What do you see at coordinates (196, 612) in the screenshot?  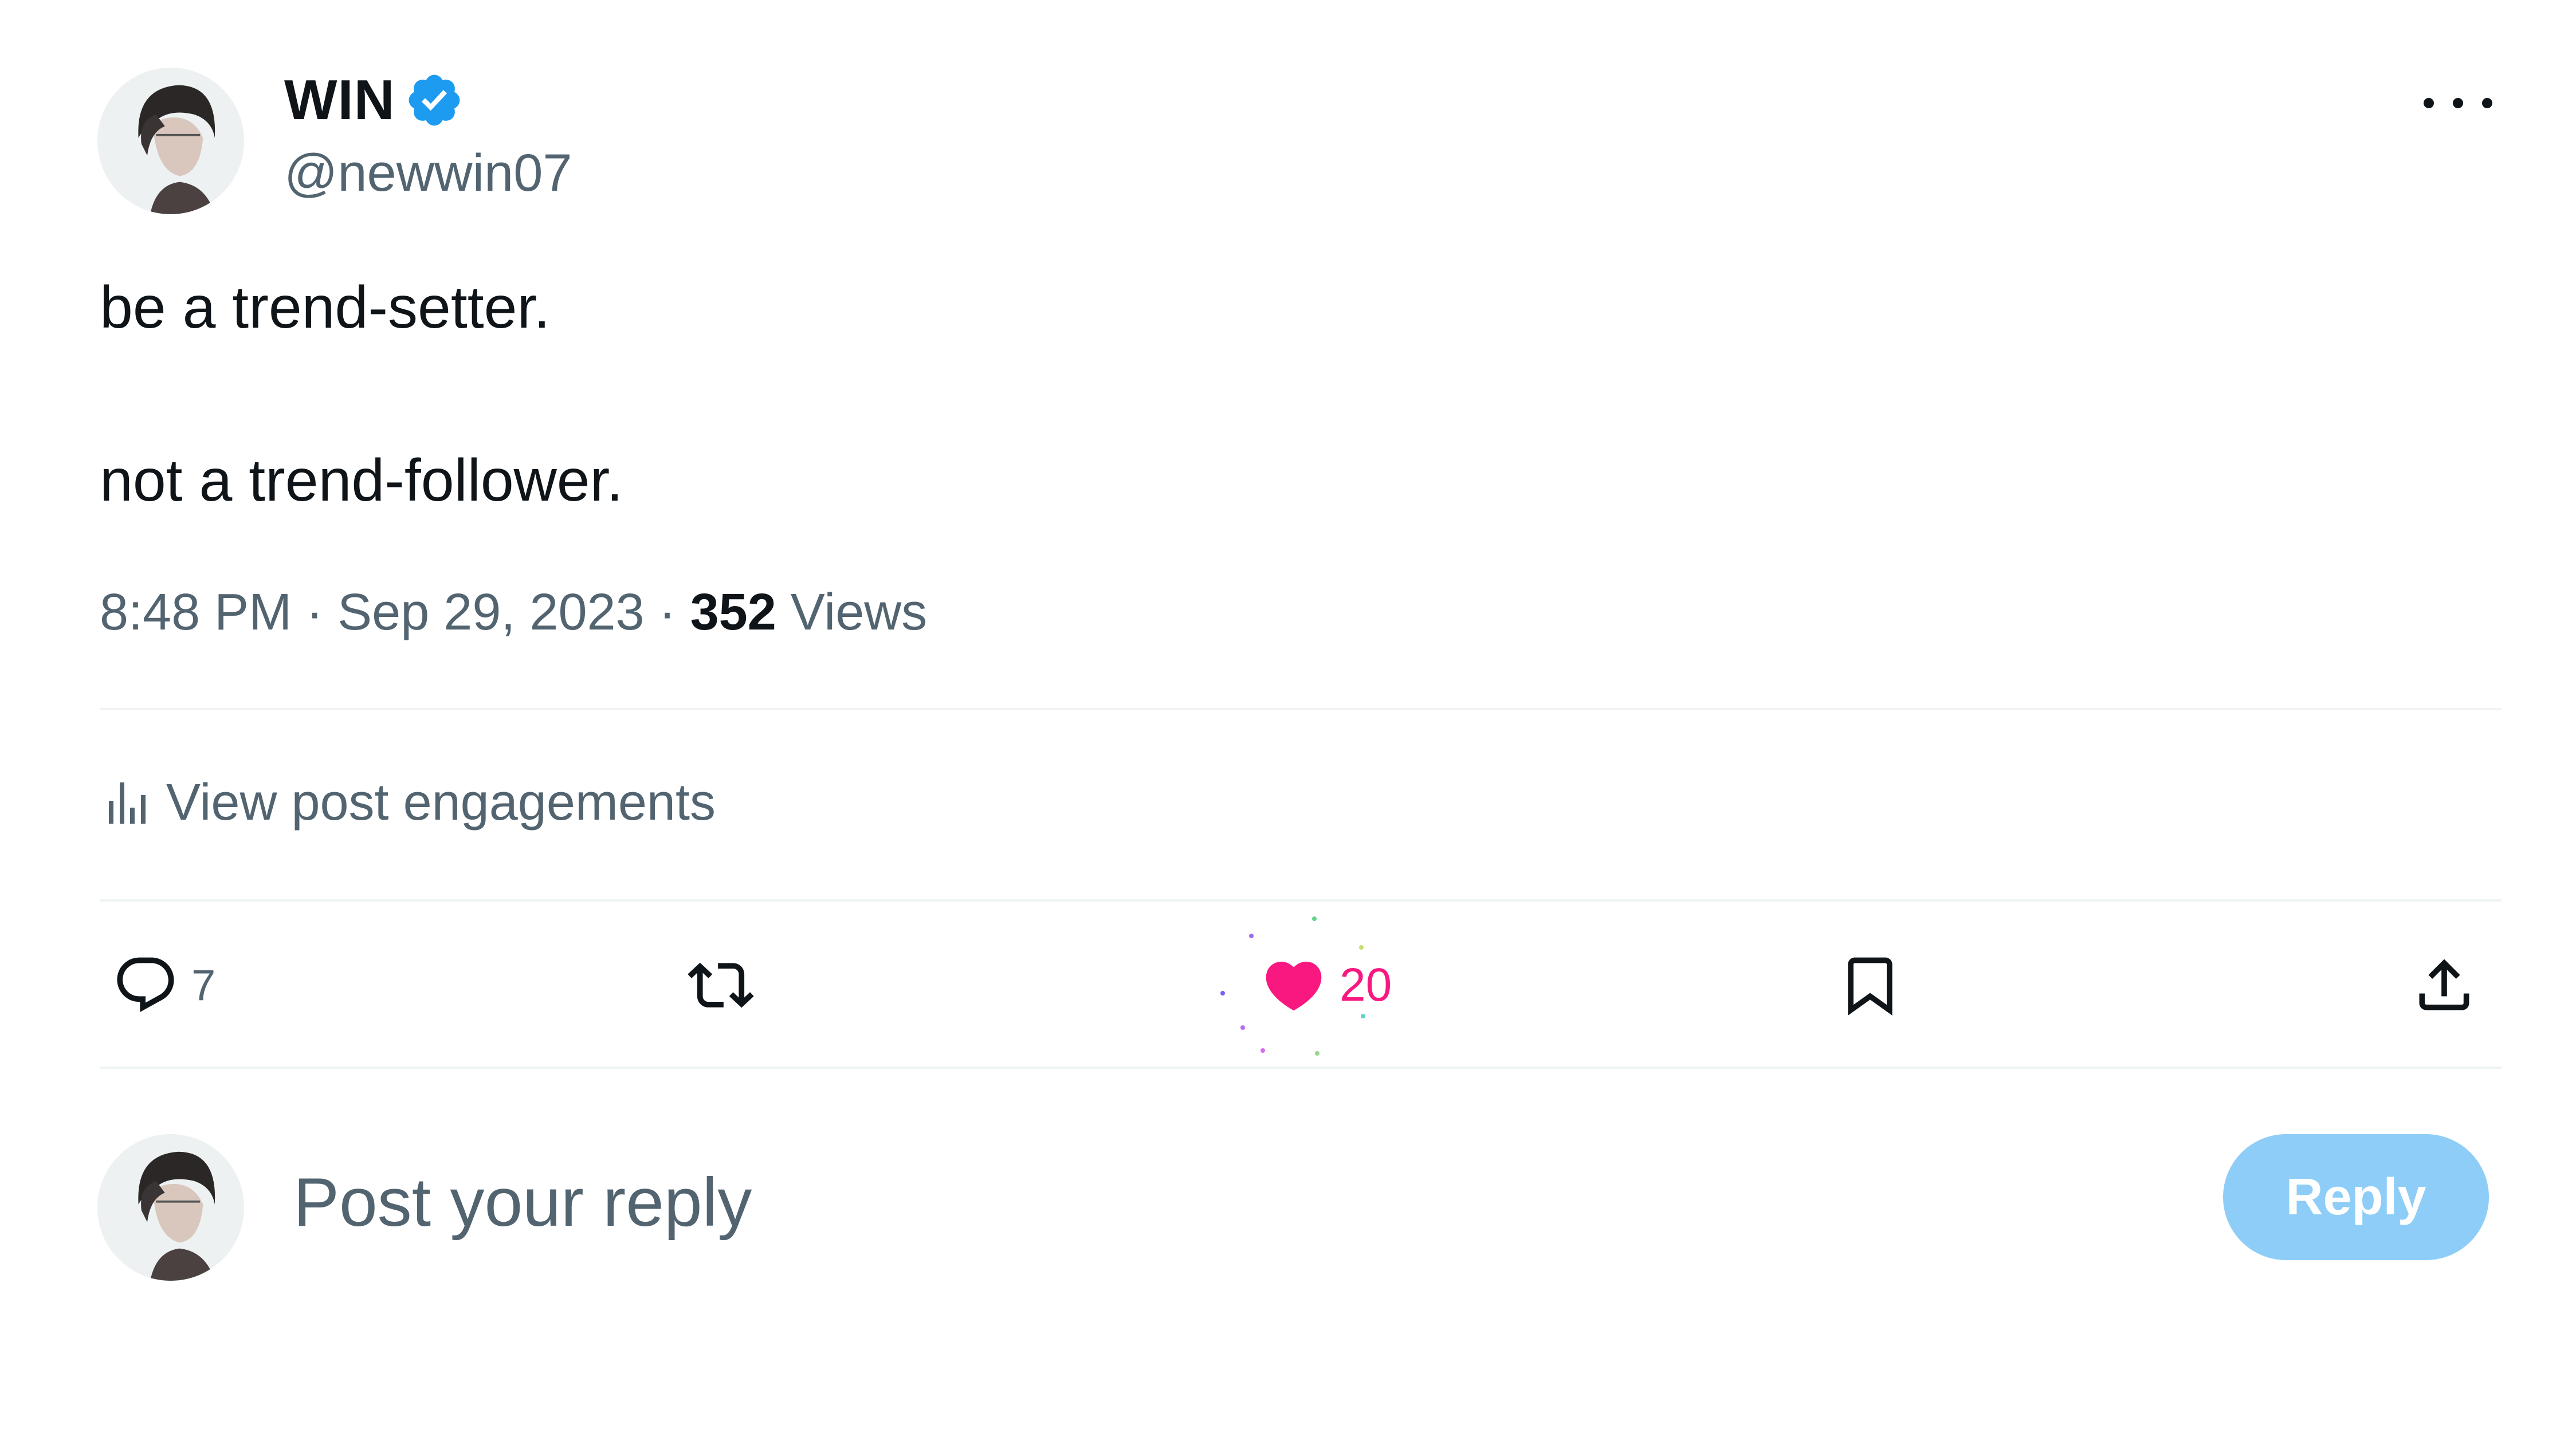 I see `post-time: 8:48 PM` at bounding box center [196, 612].